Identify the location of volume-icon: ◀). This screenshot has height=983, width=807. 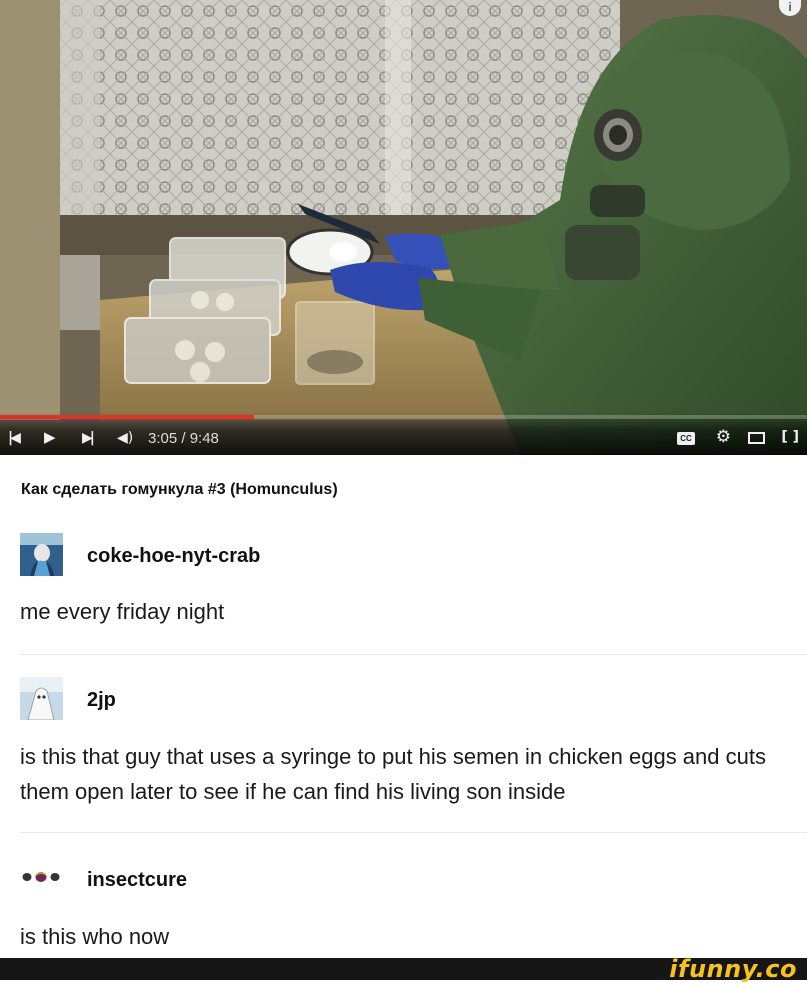
(125, 438).